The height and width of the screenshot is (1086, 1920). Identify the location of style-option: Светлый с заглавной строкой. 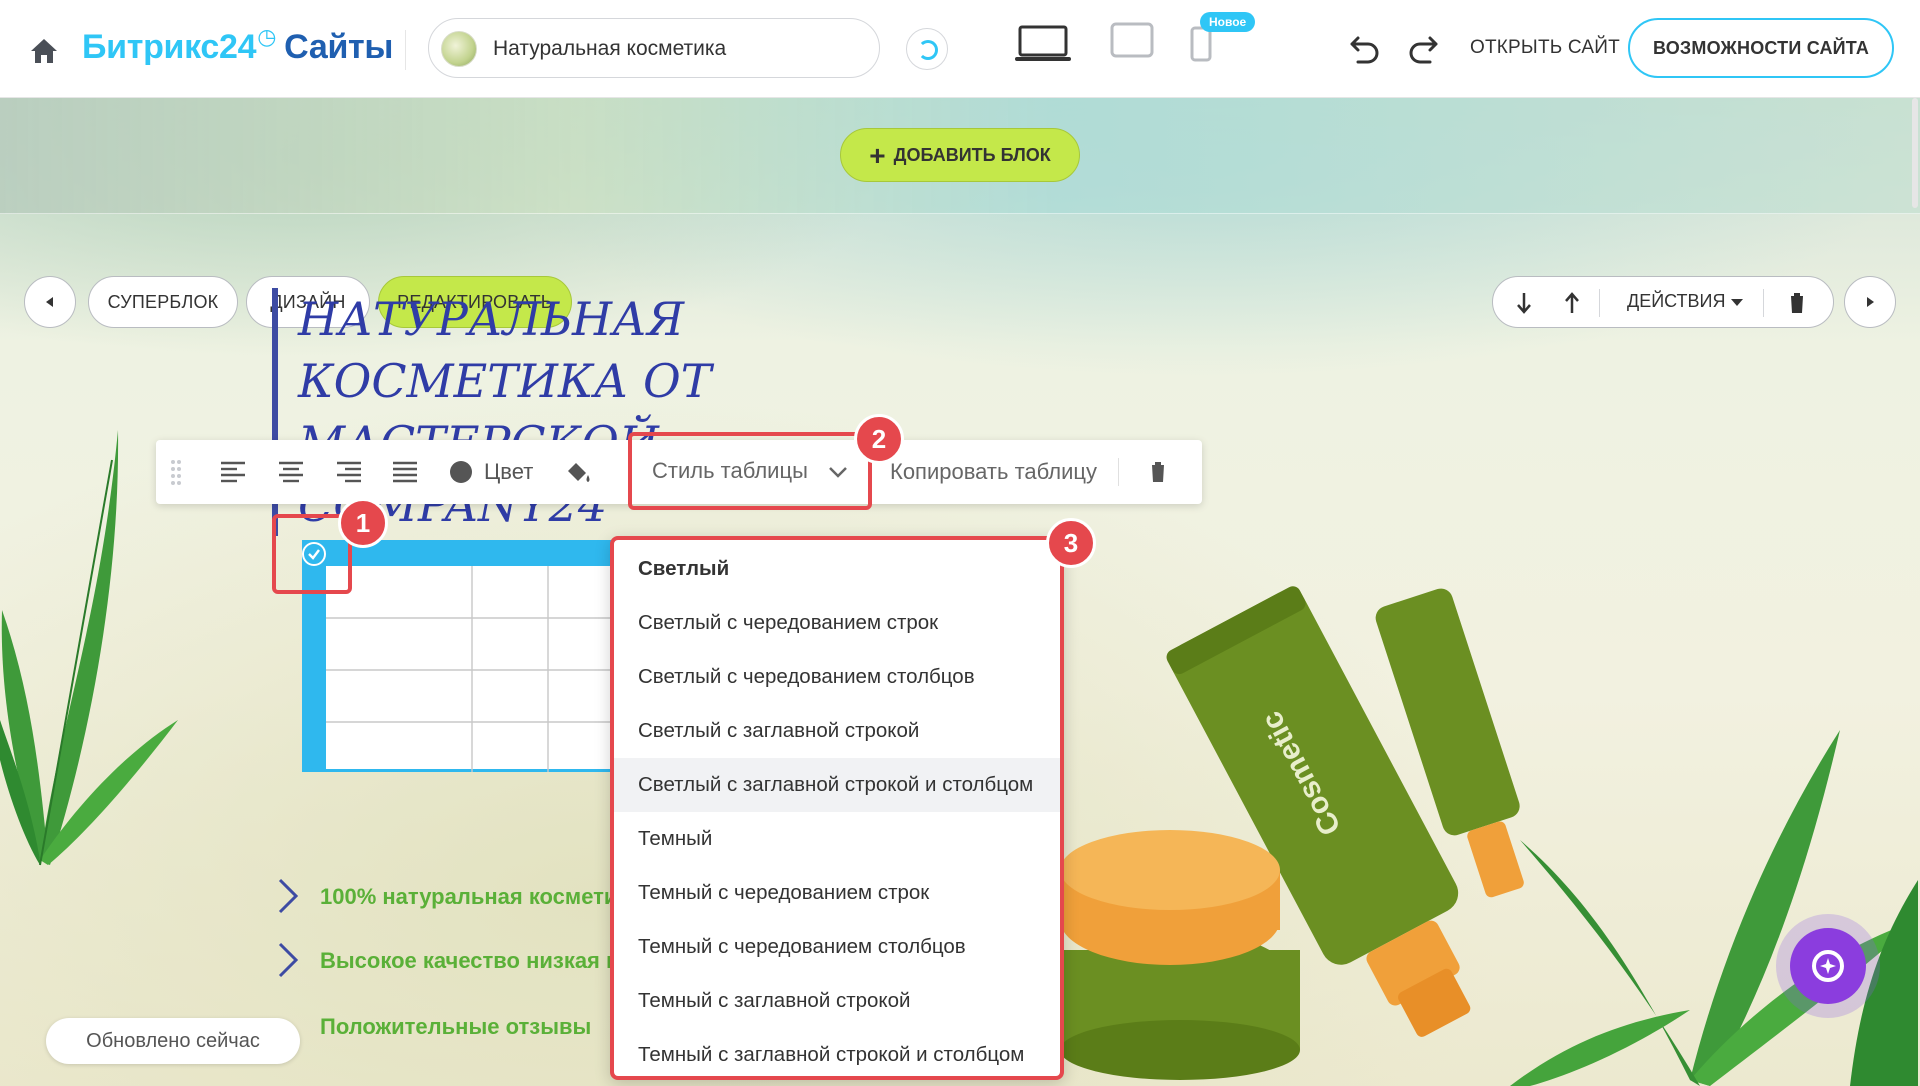
(837, 731).